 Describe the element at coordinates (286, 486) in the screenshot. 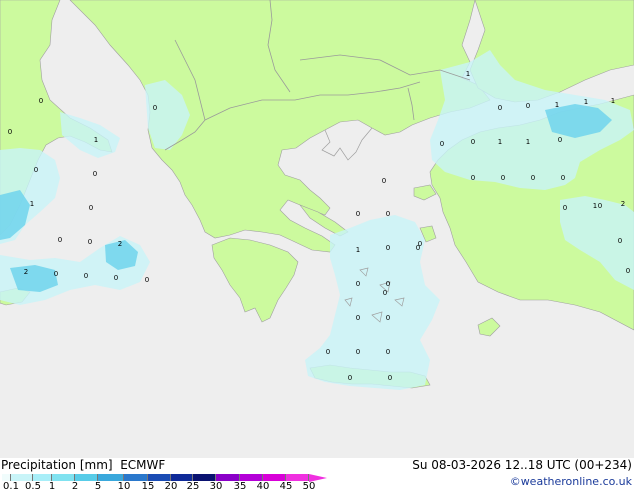

I see `legend-tick-label: 45` at that location.